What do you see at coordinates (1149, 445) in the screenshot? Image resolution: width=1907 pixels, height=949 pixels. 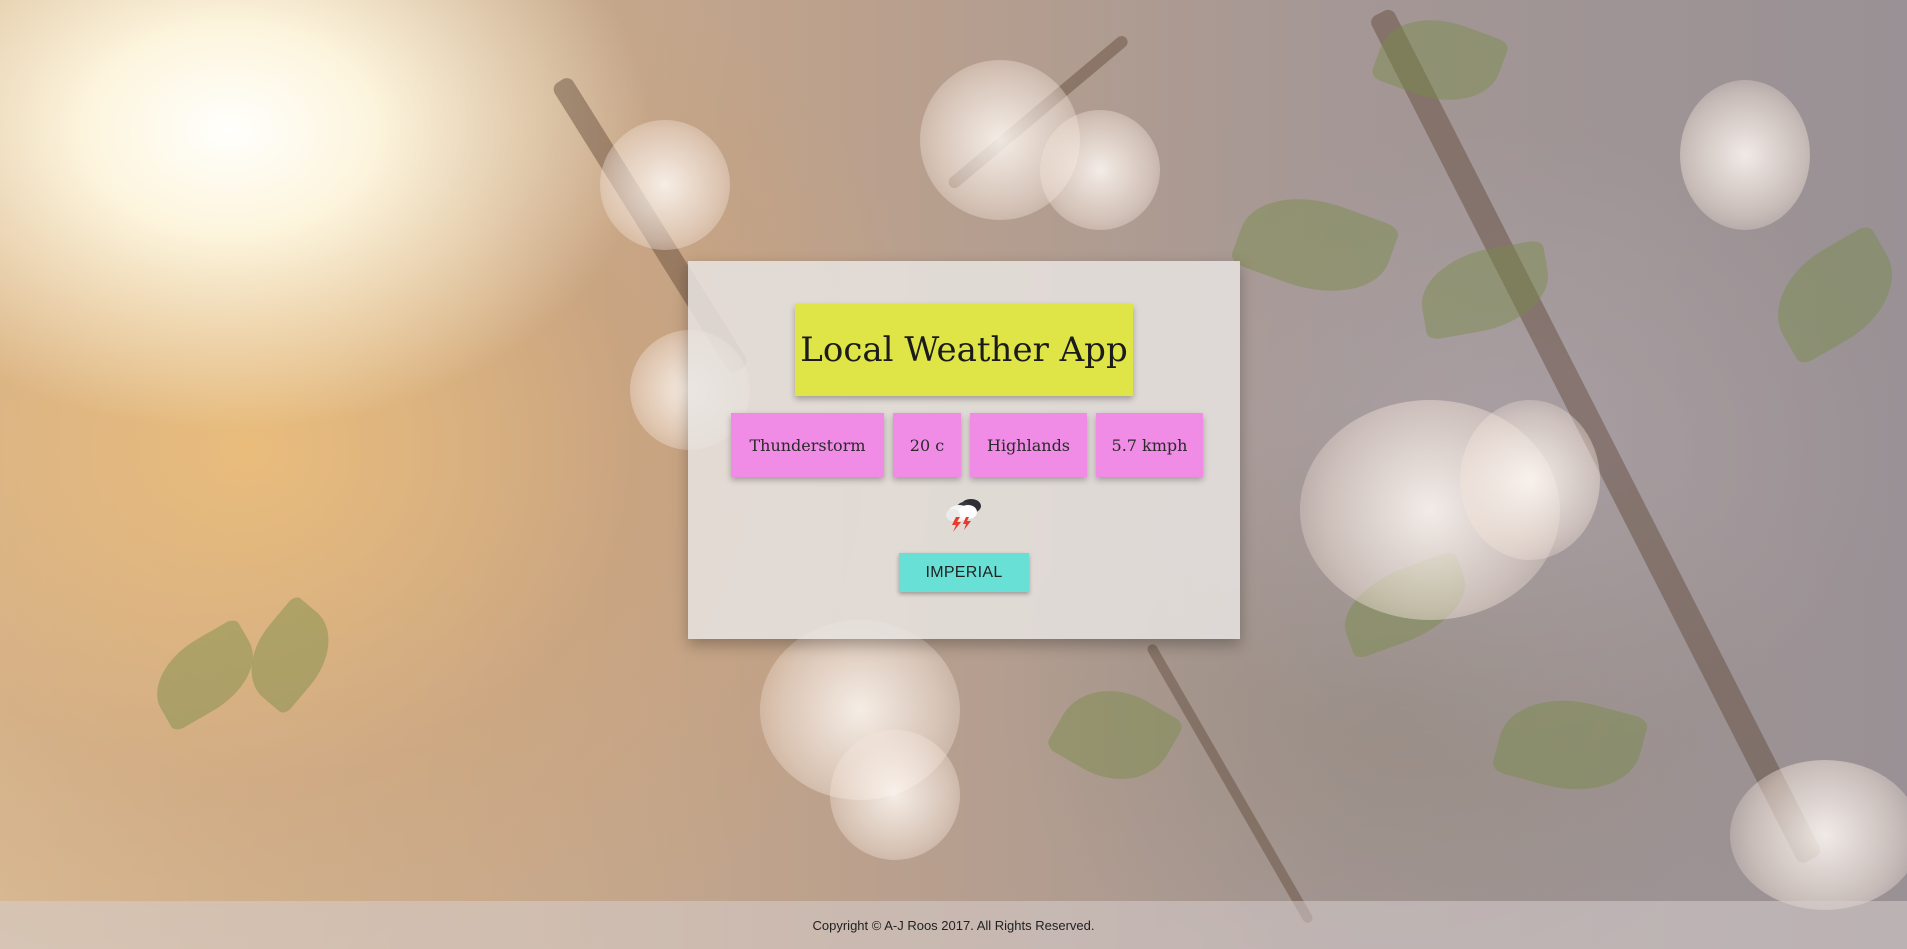 I see `wind-speed: 5.7 kmph` at bounding box center [1149, 445].